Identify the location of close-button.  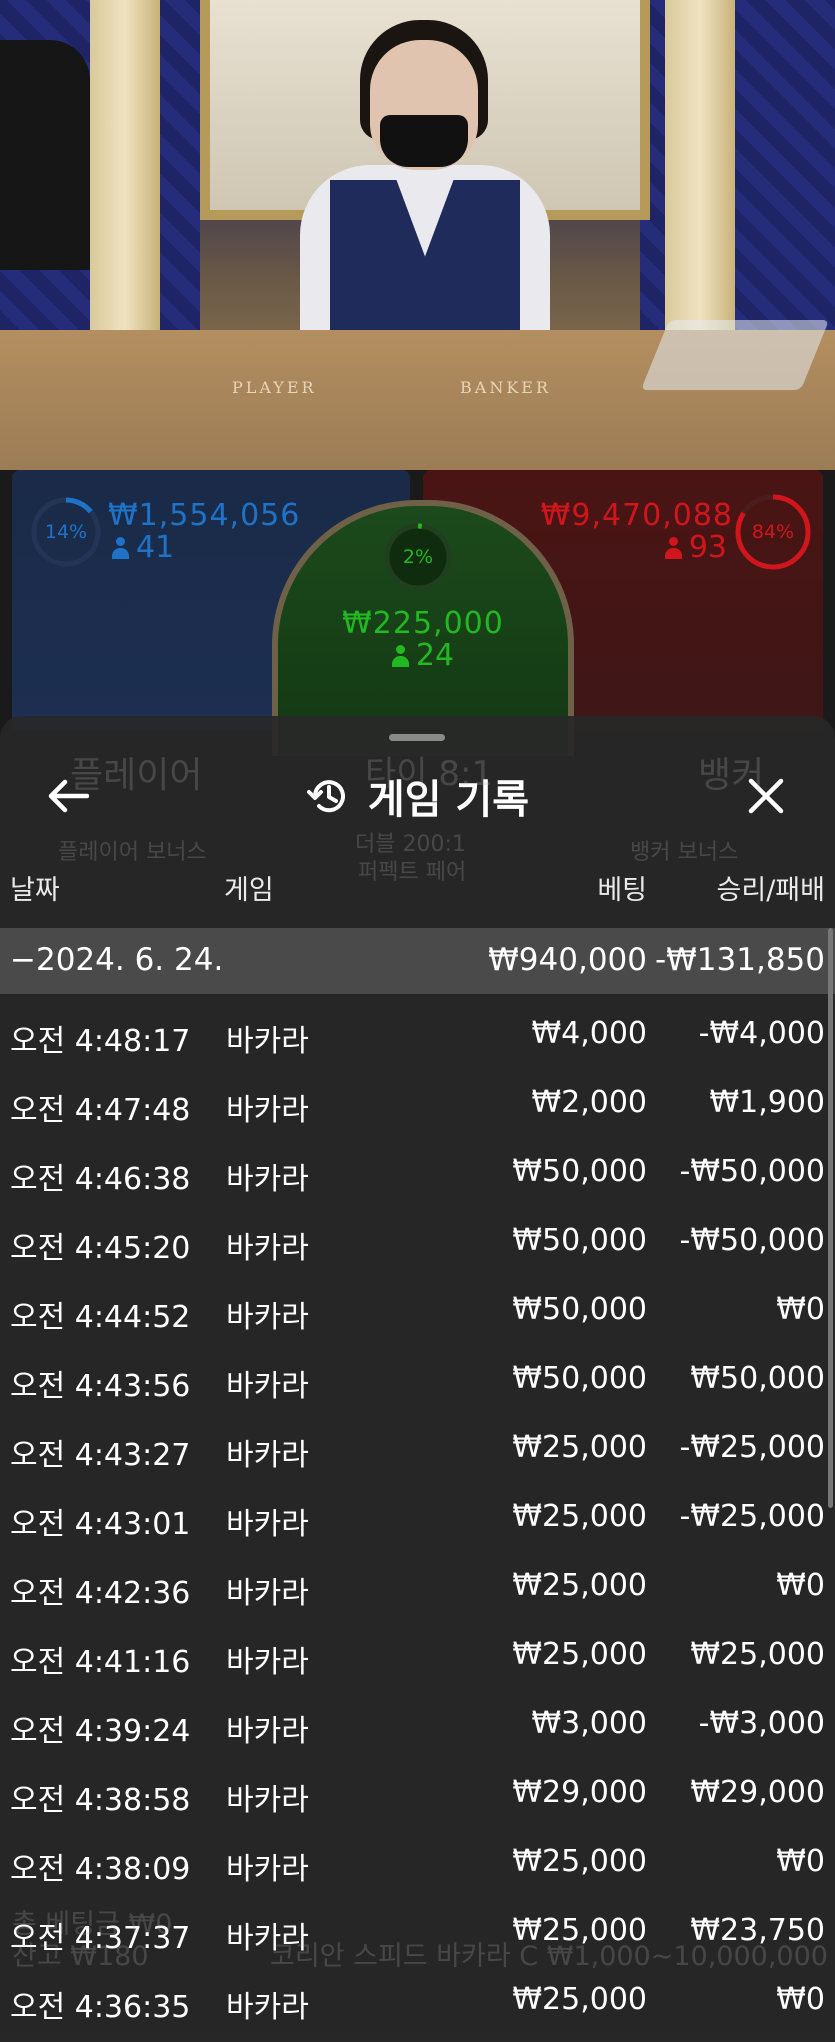
(766, 796).